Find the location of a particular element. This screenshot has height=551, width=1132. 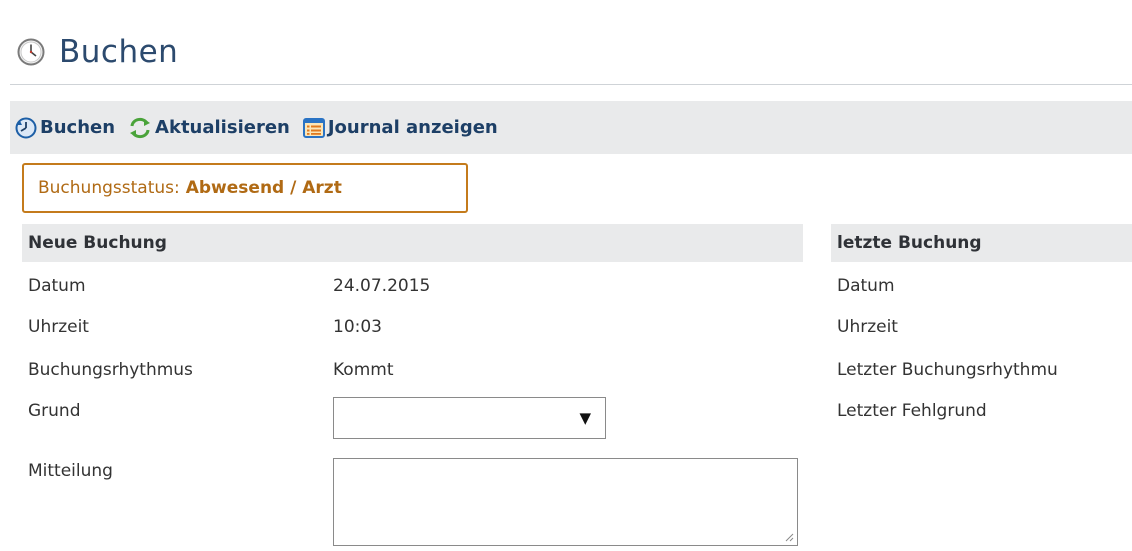

clock-arrow-icon is located at coordinates (26, 127).